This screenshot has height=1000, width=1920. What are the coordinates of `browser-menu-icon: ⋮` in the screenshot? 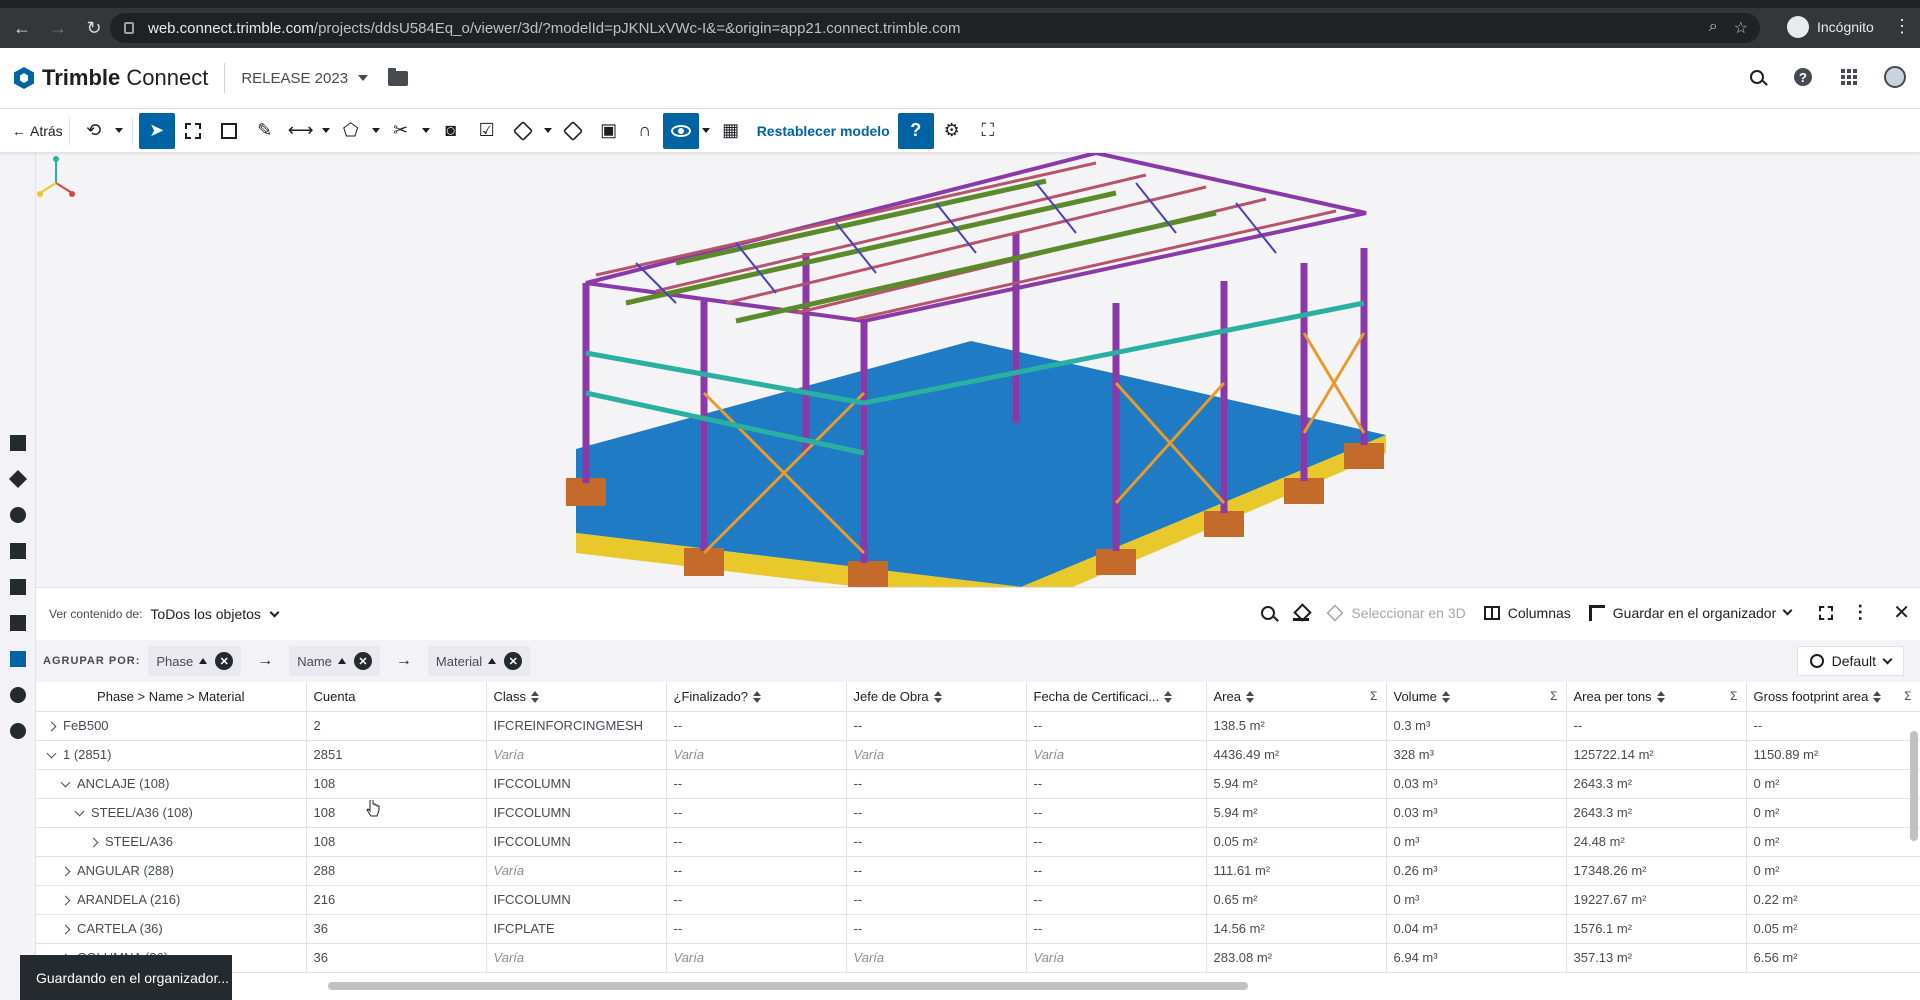 It's located at (1902, 26).